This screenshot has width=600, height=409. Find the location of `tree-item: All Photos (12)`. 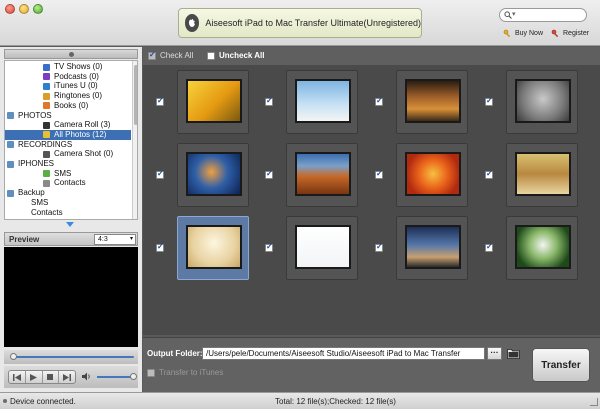

tree-item: All Photos (12) is located at coordinates (68, 134).